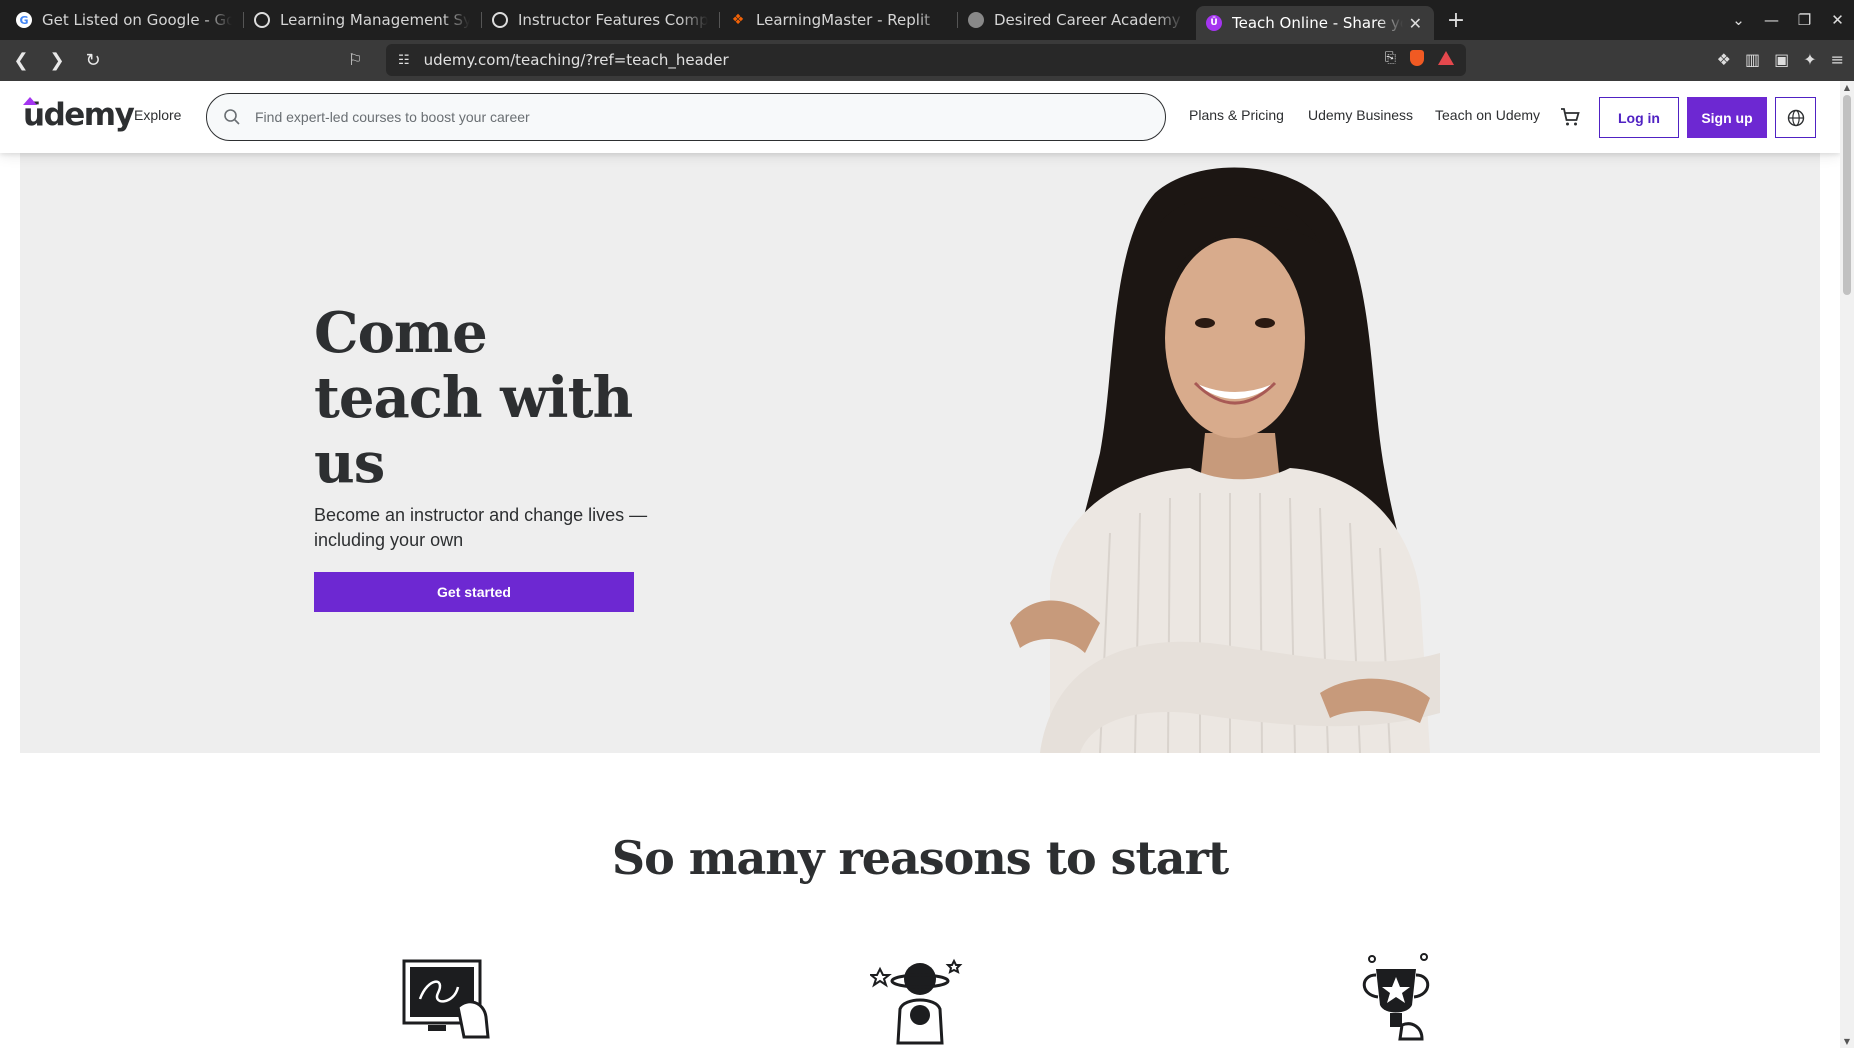  I want to click on cart-icon, so click(1570, 117).